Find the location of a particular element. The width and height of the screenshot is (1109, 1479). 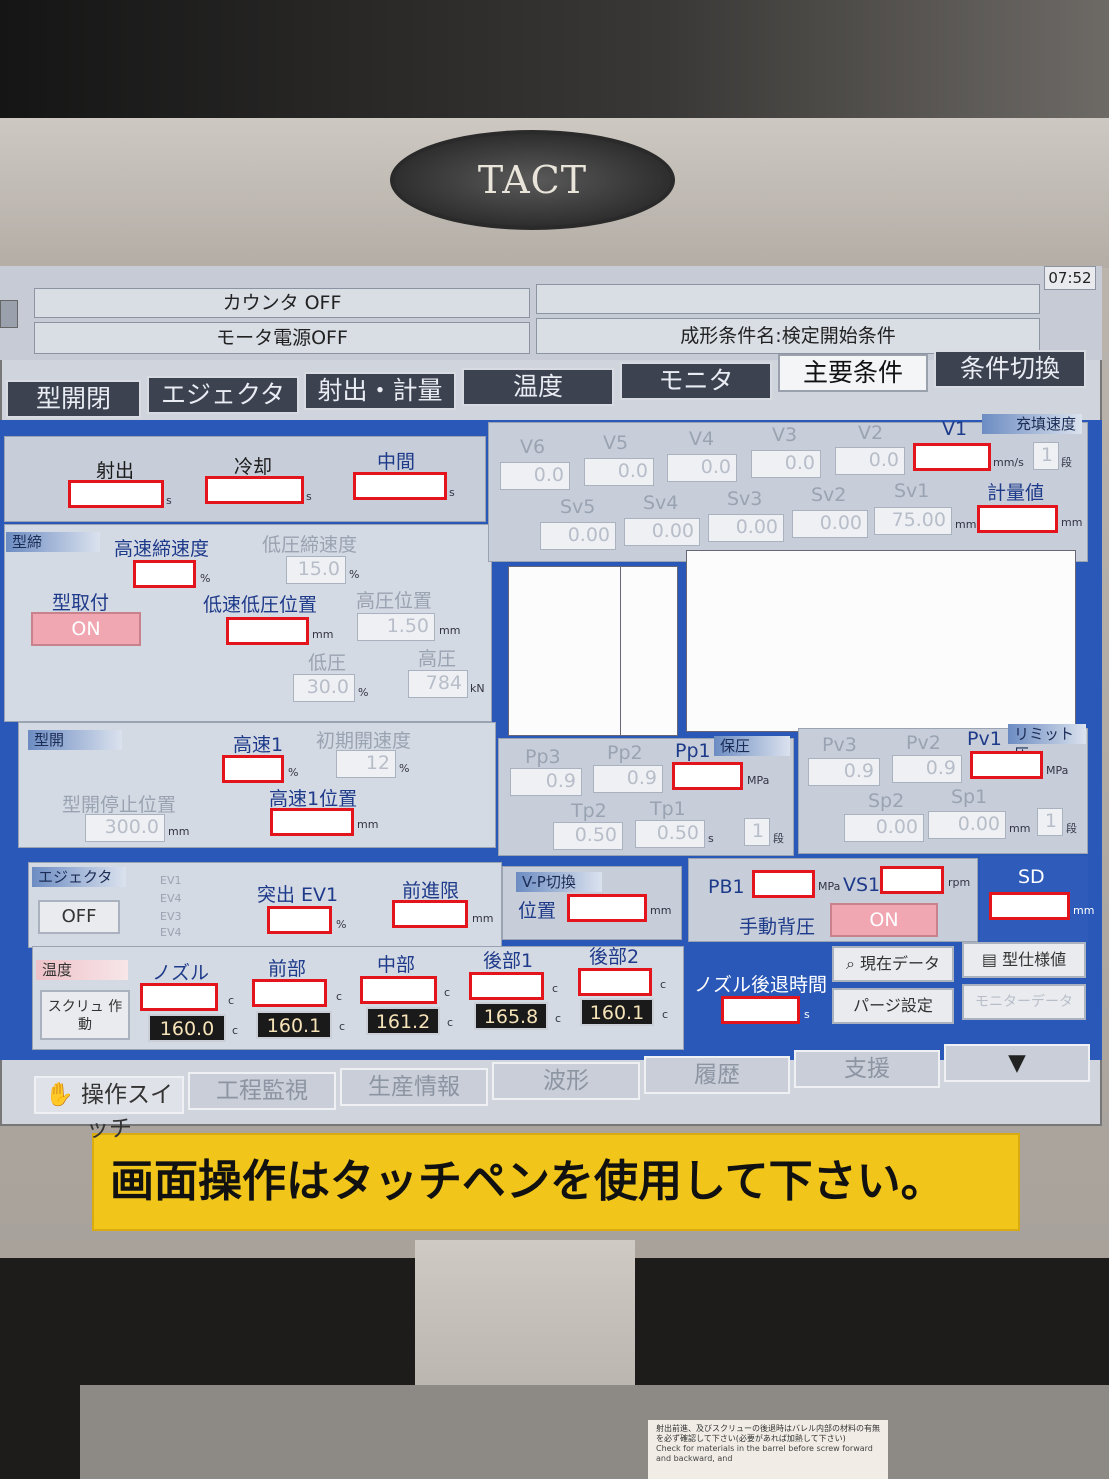

bottom-tab-history: 履歴 is located at coordinates (717, 1075).